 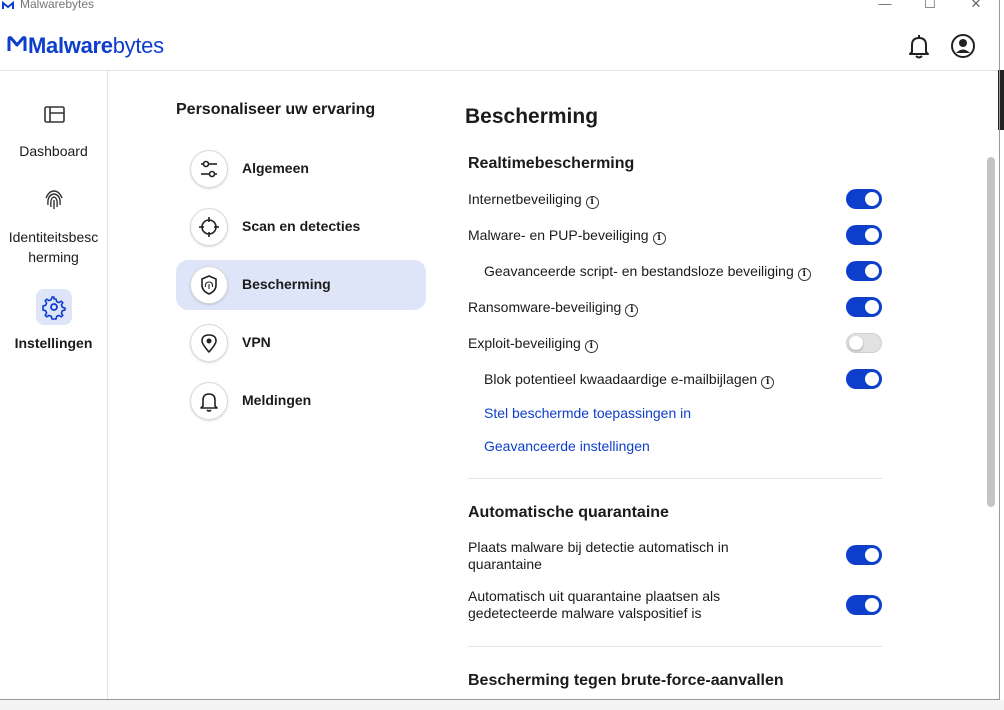 I want to click on crosshair-icon, so click(x=209, y=227).